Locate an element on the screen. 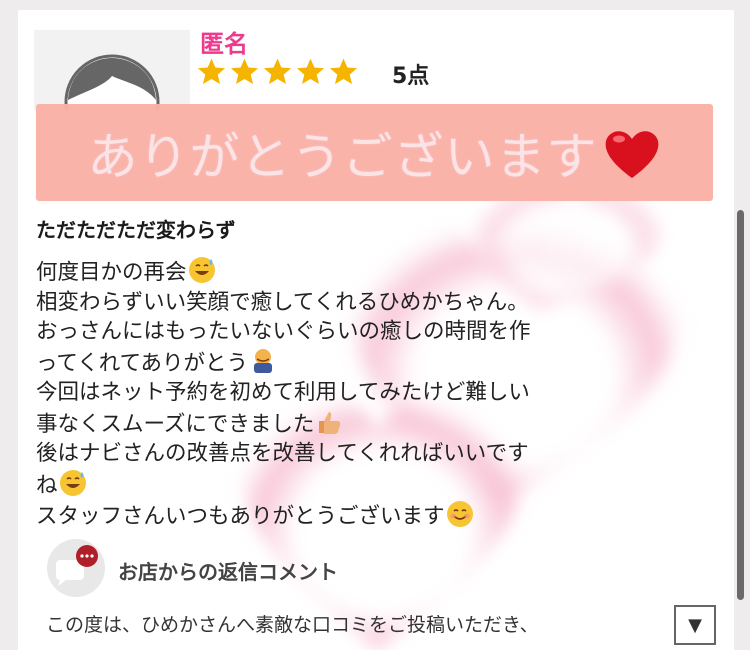 This screenshot has width=750, height=650. rating-score: 5点 is located at coordinates (411, 76).